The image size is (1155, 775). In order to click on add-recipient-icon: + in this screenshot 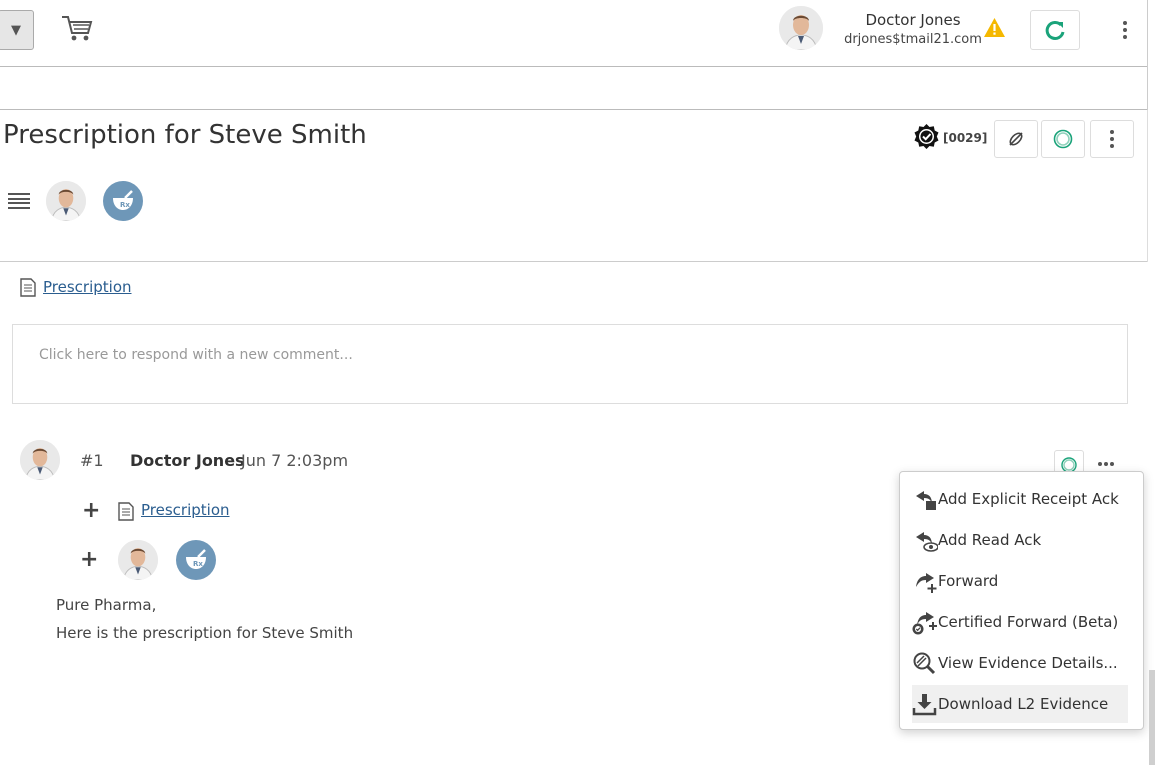, I will do `click(89, 559)`.